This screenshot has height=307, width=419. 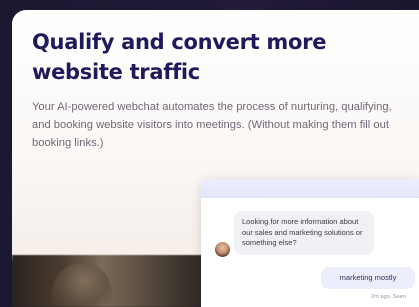 What do you see at coordinates (310, 188) in the screenshot?
I see `chat-header` at bounding box center [310, 188].